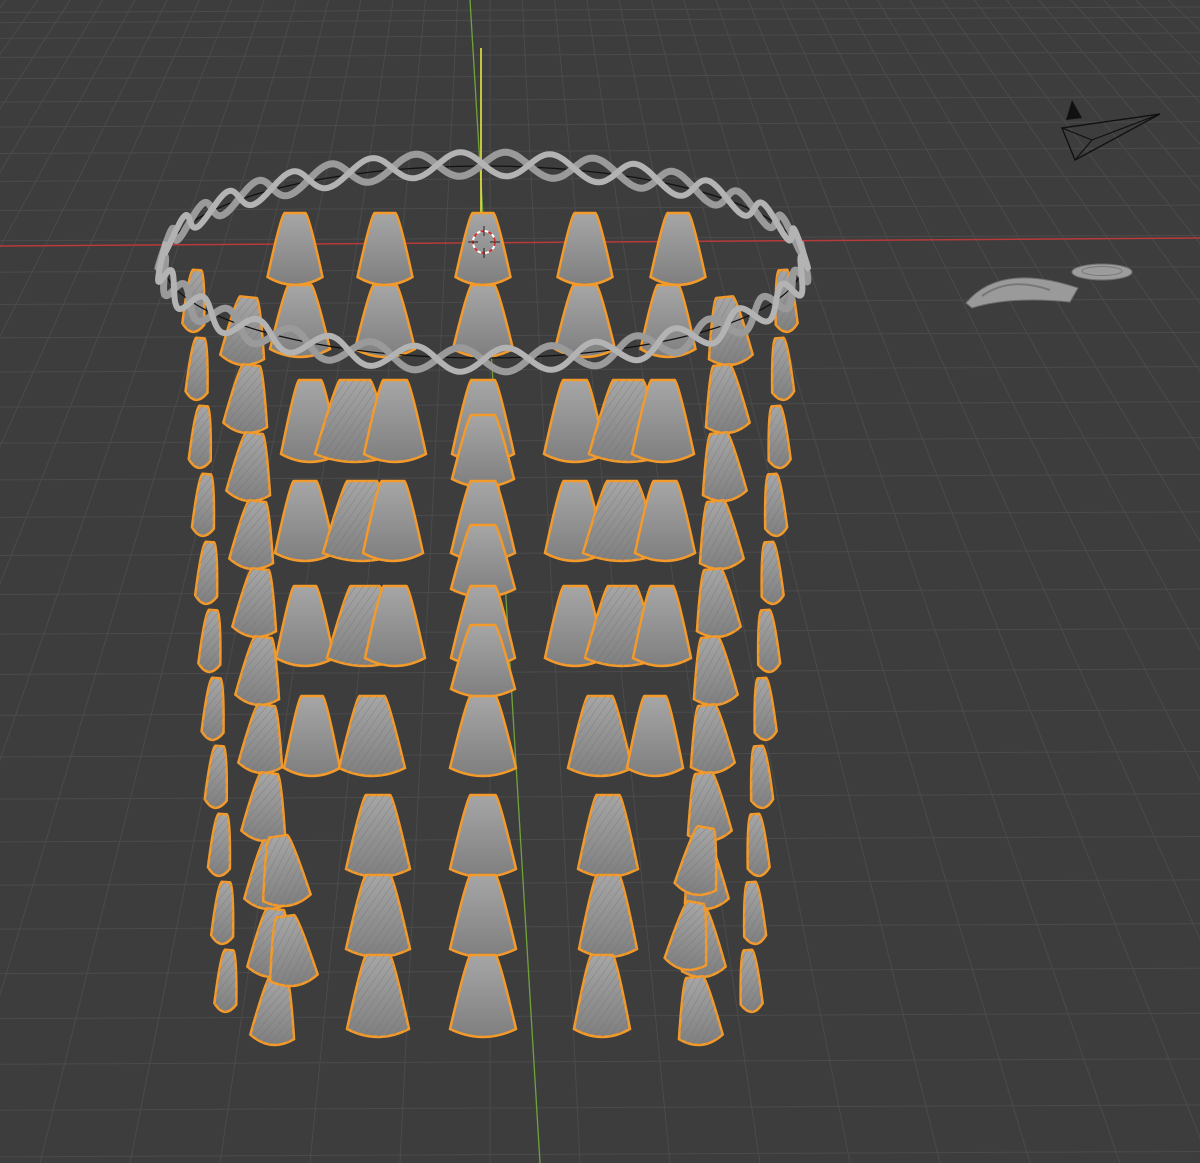 The image size is (1200, 1163). Describe the element at coordinates (1111, 130) in the screenshot. I see `camera-icon` at that location.